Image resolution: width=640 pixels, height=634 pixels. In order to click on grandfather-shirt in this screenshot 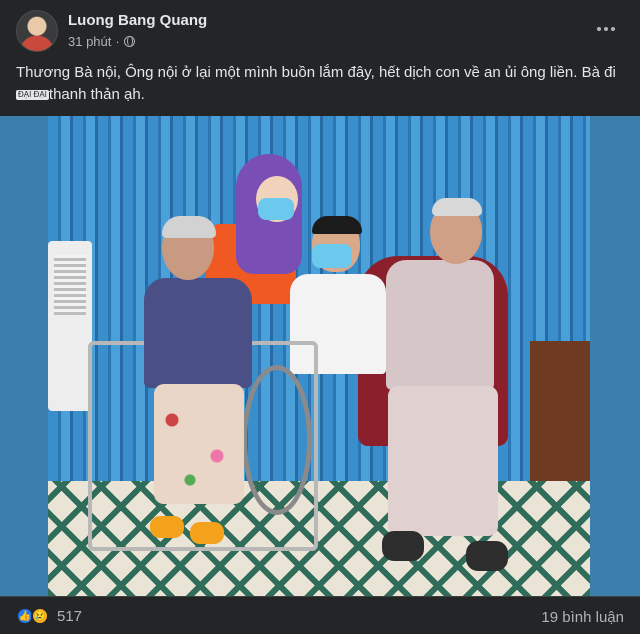, I will do `click(440, 325)`.